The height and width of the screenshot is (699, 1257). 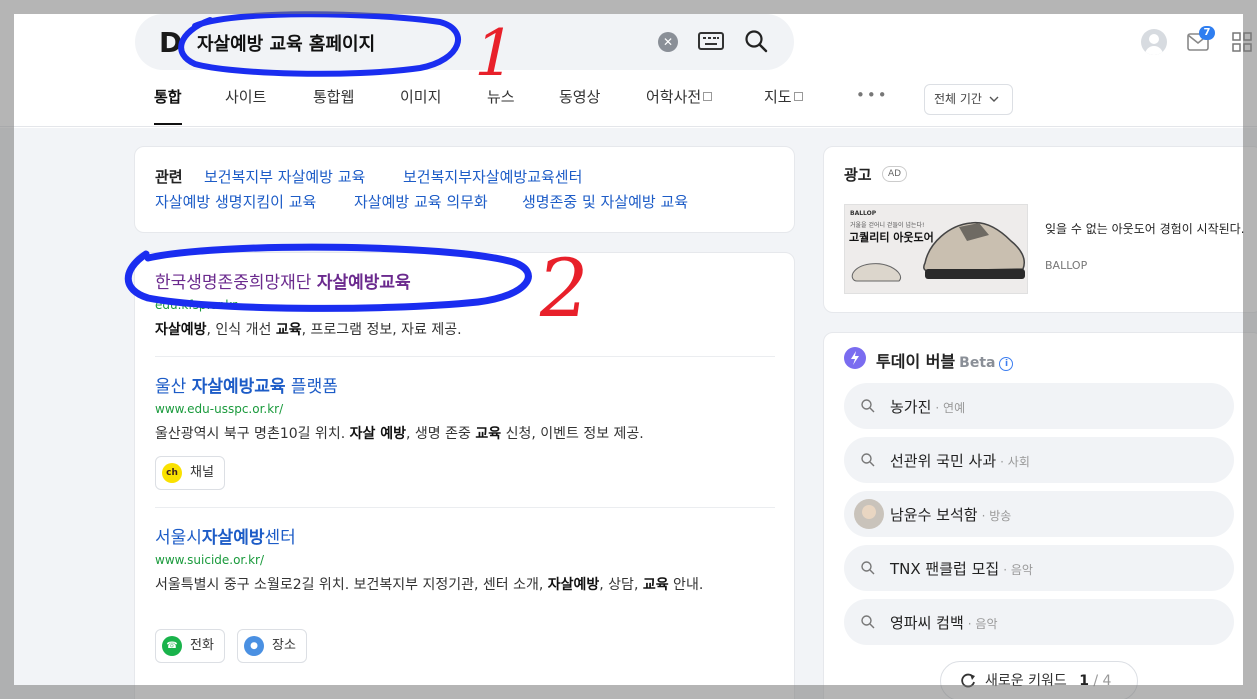 What do you see at coordinates (501, 96) in the screenshot?
I see `tab-news: 뉴스` at bounding box center [501, 96].